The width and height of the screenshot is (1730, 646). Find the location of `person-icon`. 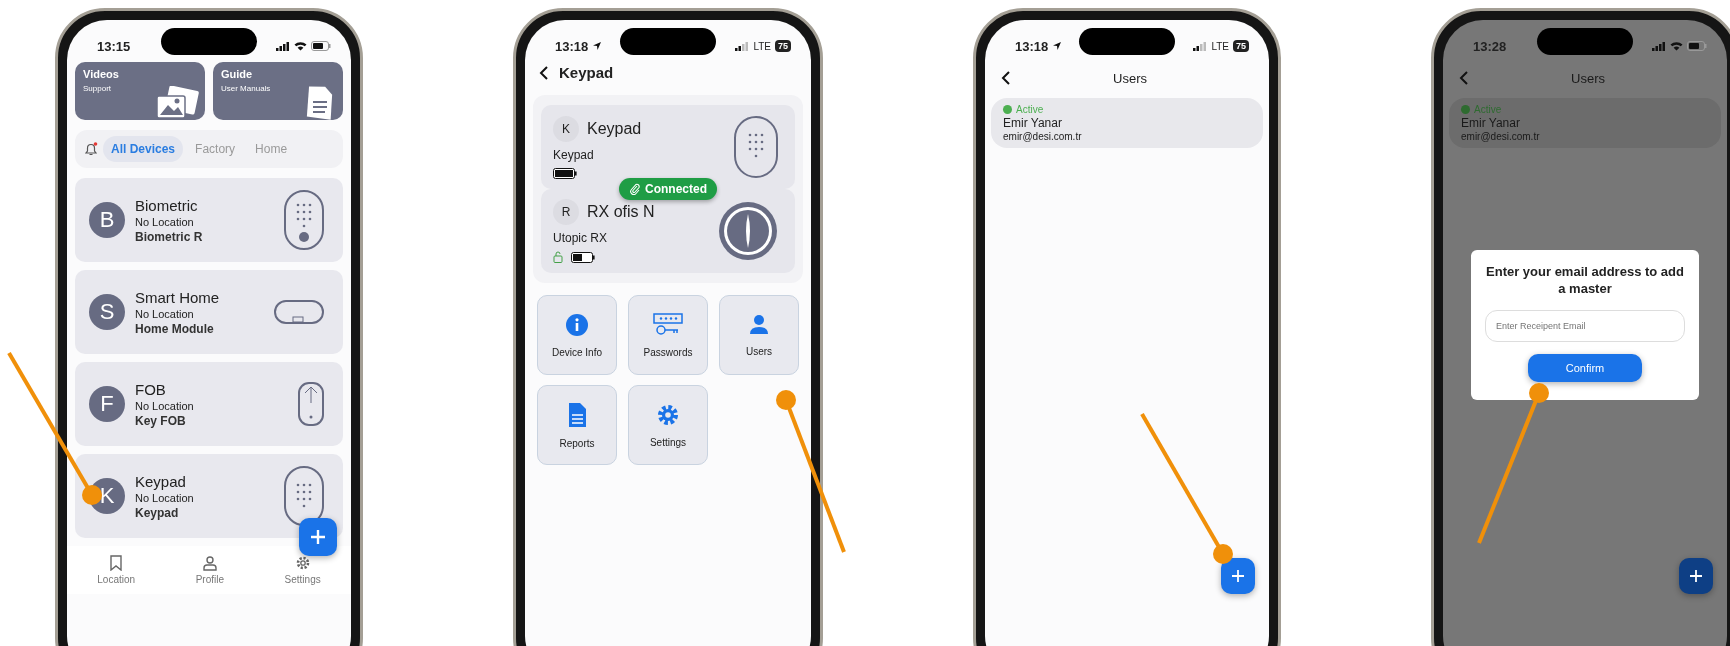

person-icon is located at coordinates (209, 563).